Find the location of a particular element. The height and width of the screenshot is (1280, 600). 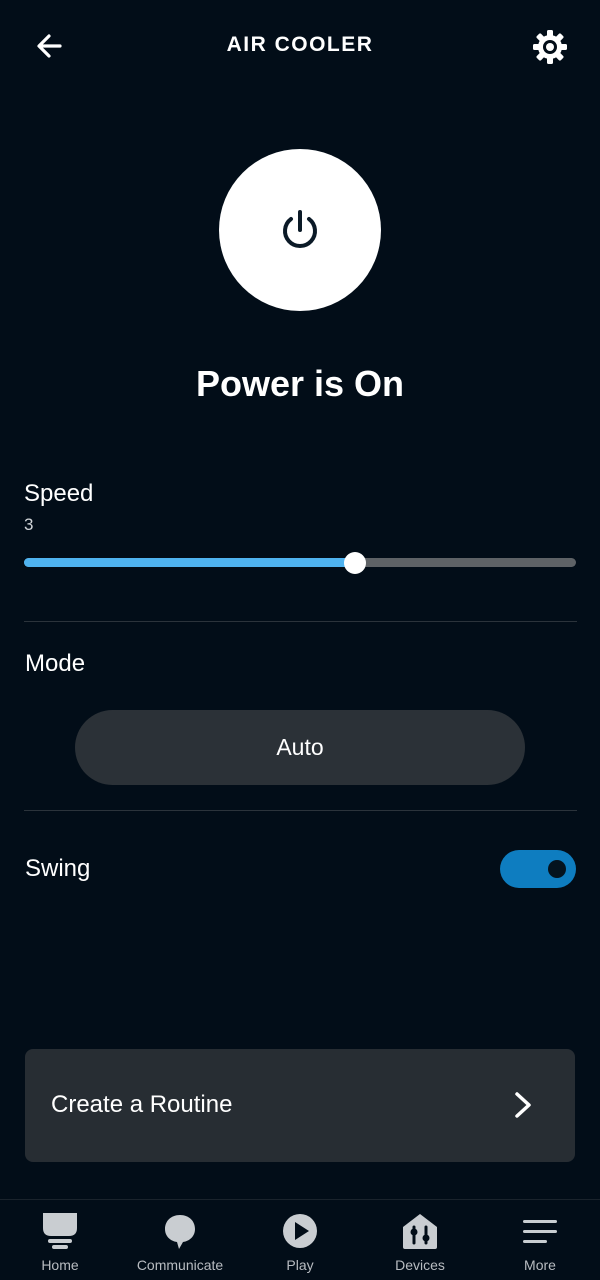

home-icon is located at coordinates (60, 1231).